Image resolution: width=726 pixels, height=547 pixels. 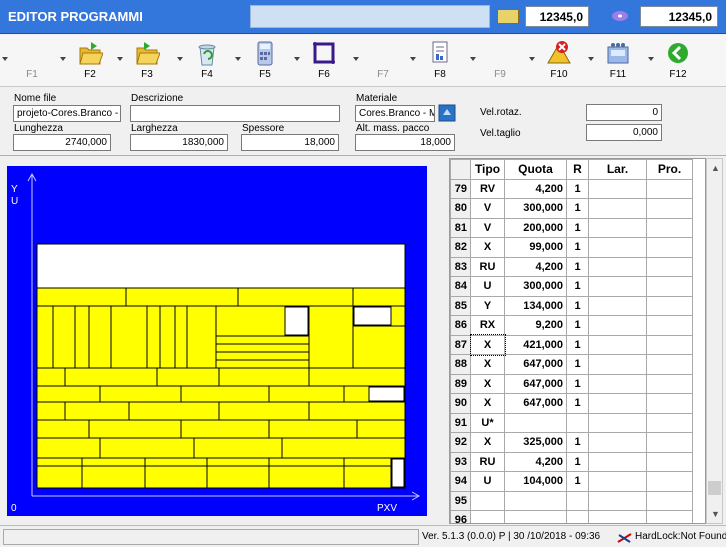 What do you see at coordinates (571, 227) in the screenshot?
I see `table-row: 81 V 200,000 1` at bounding box center [571, 227].